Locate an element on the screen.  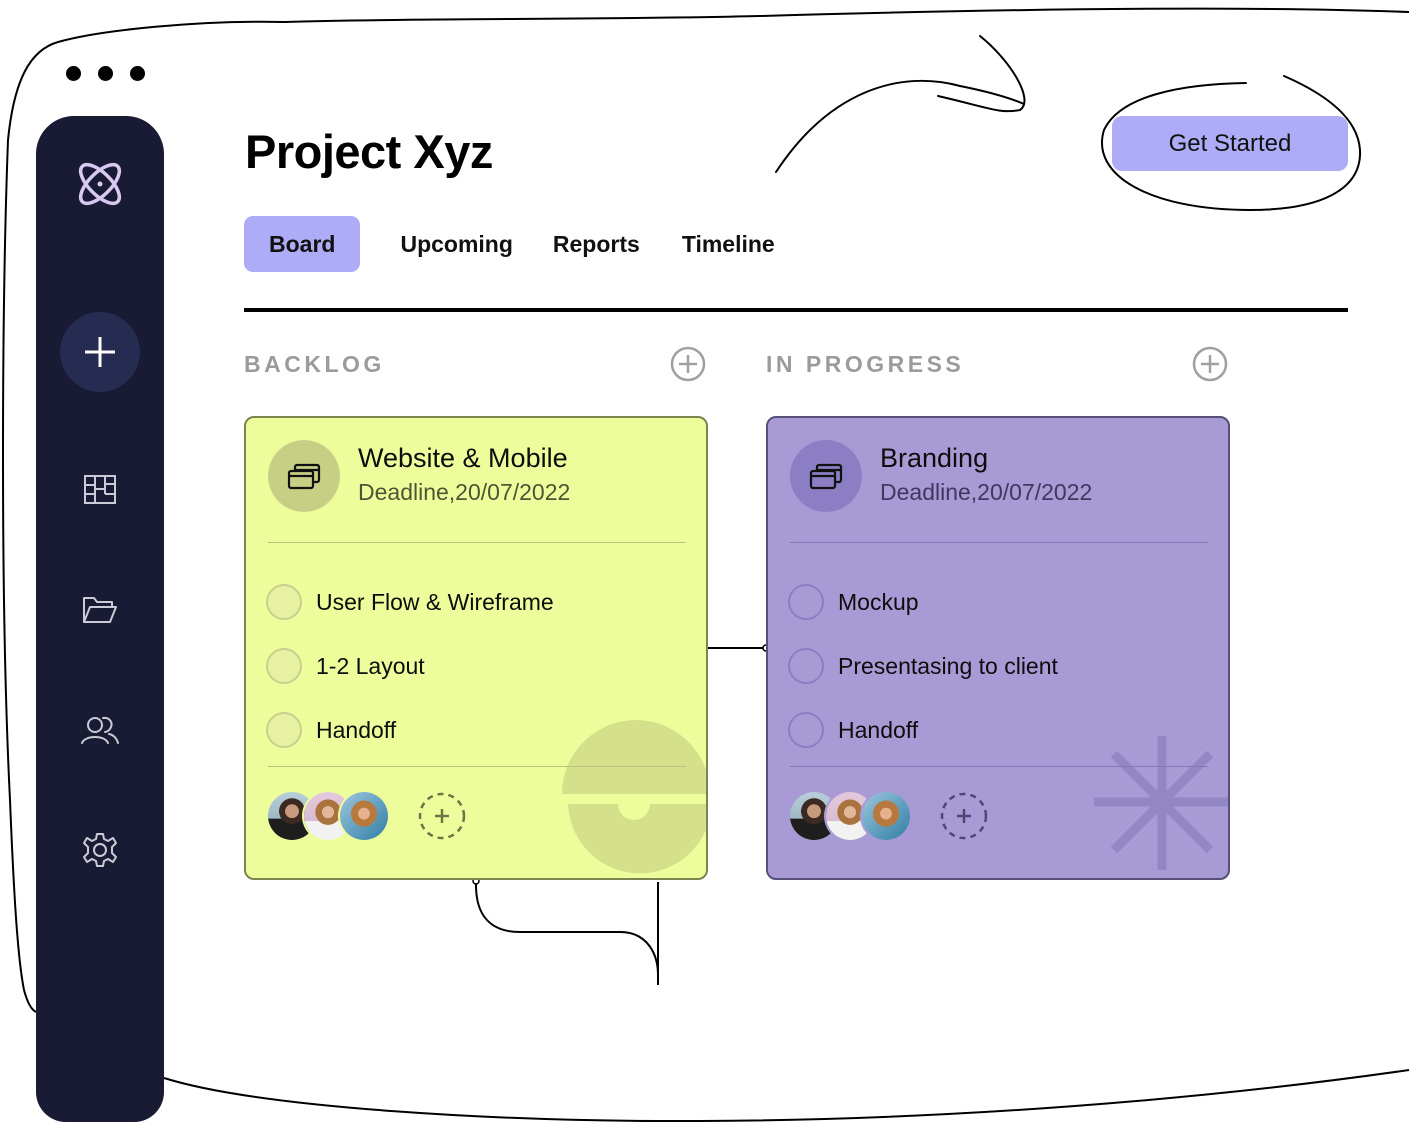
tab-bar: Board Upcoming Reports Timeline is located at coordinates (509, 244).